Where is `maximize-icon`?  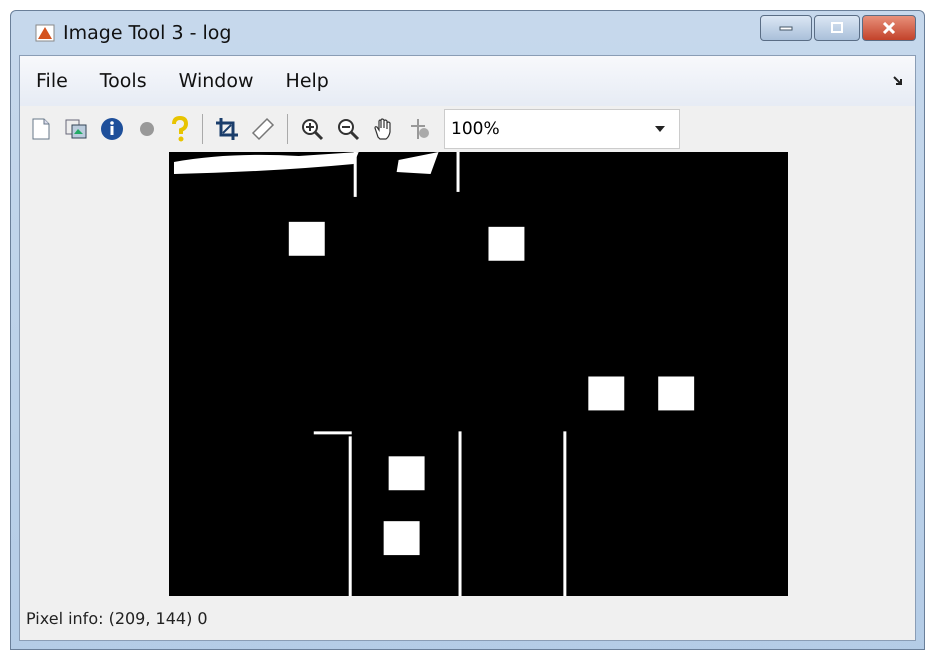 maximize-icon is located at coordinates (837, 28).